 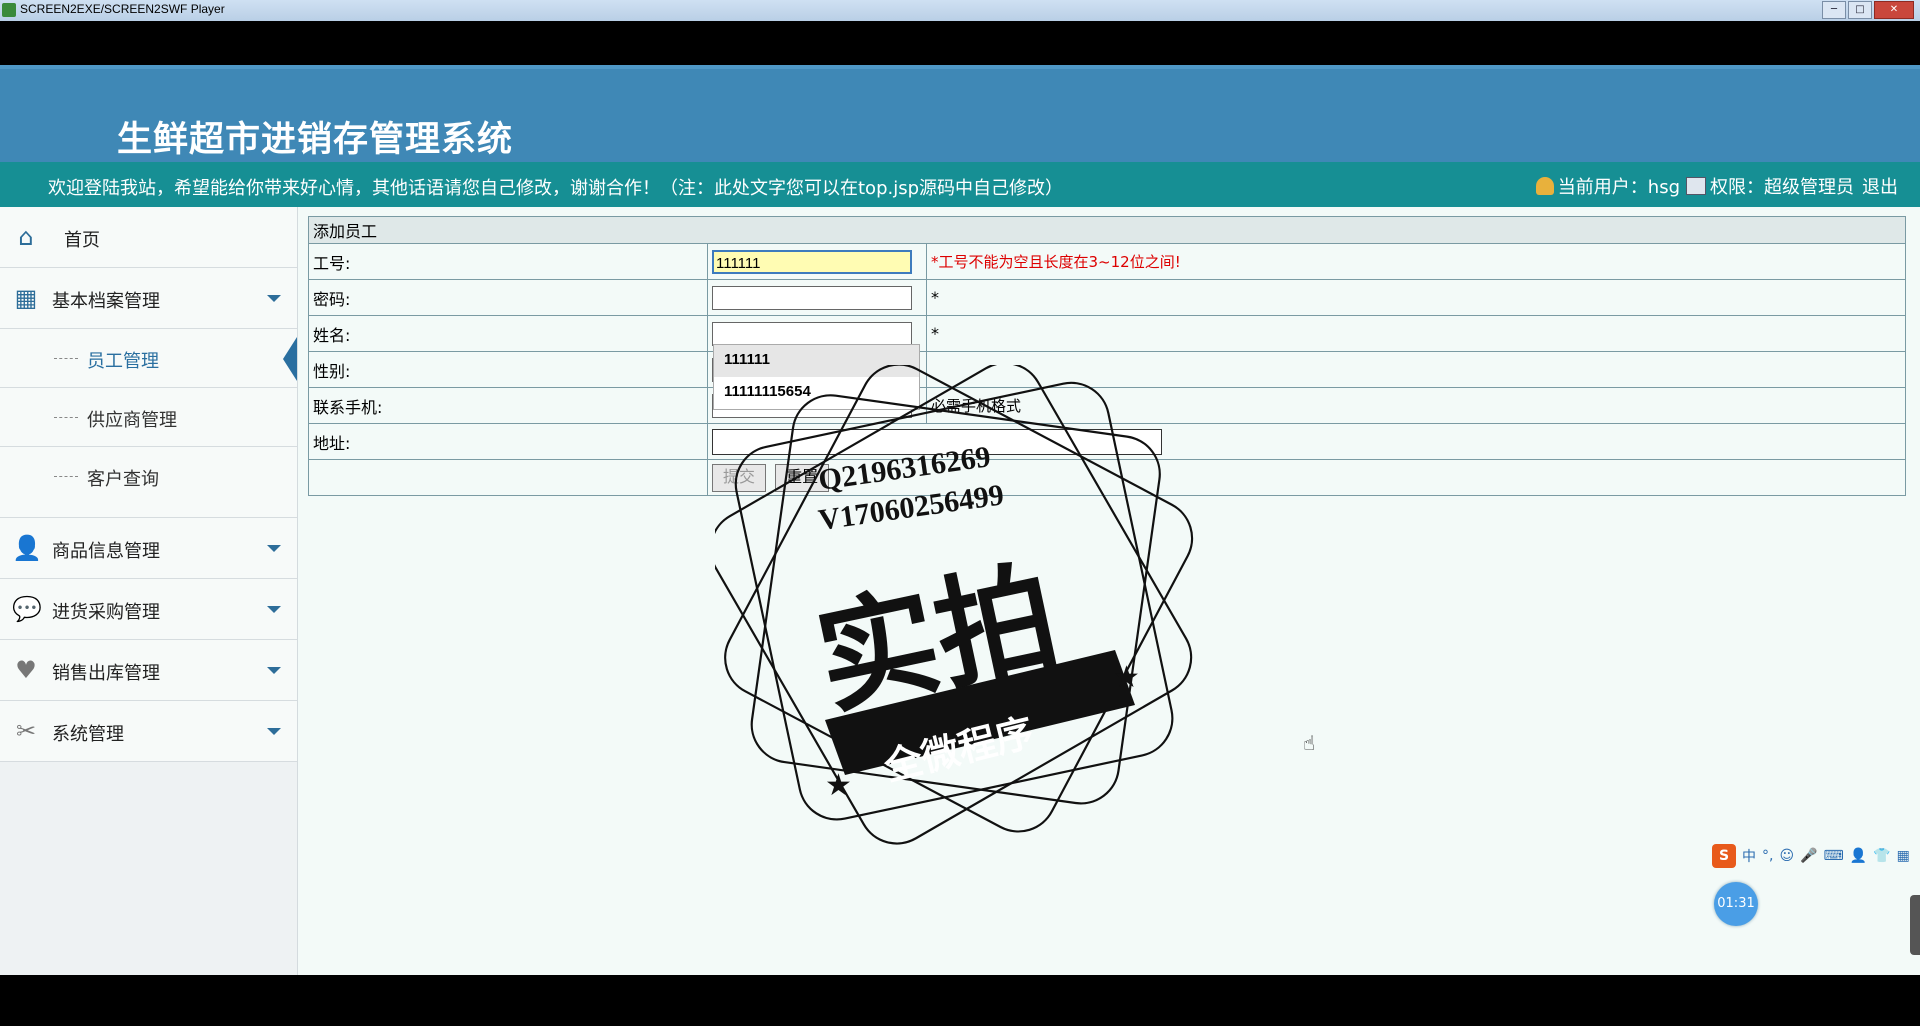 I want to click on sidebar-subitem-customer: 客户查询, so click(x=148, y=482).